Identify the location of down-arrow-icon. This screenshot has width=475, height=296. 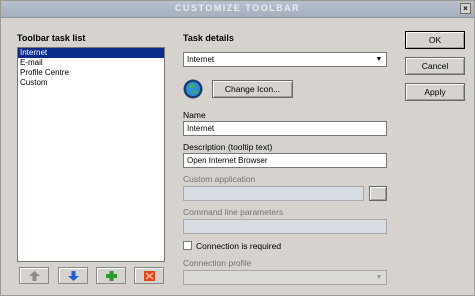
(73, 276).